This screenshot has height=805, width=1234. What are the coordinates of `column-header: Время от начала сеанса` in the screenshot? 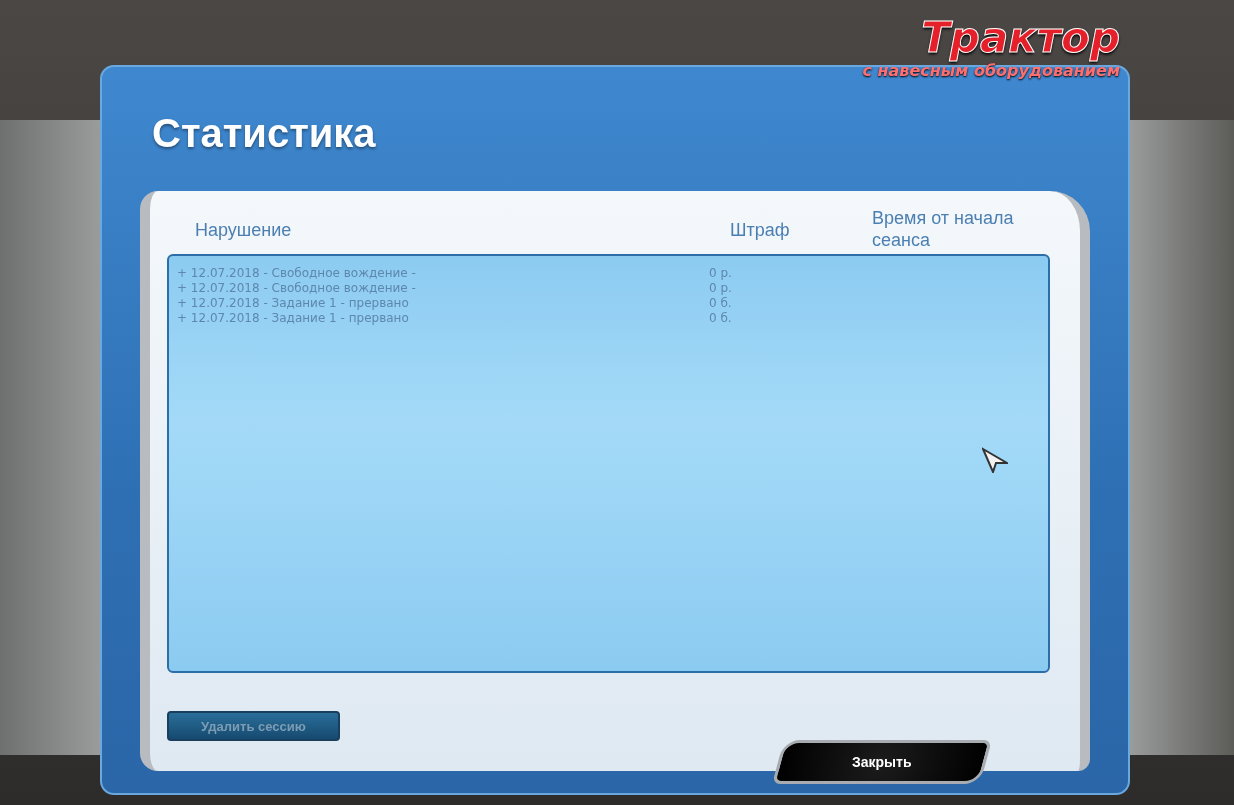 It's located at (943, 229).